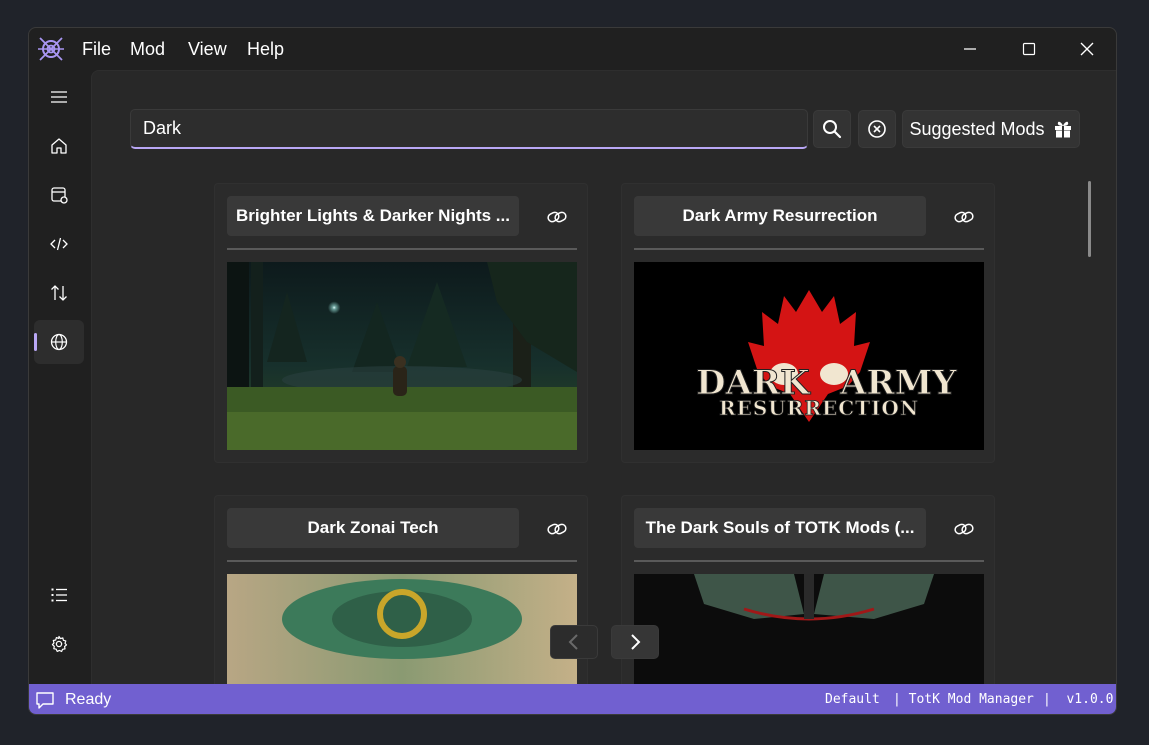  Describe the element at coordinates (88, 699) in the screenshot. I see `status-text: Ready` at that location.